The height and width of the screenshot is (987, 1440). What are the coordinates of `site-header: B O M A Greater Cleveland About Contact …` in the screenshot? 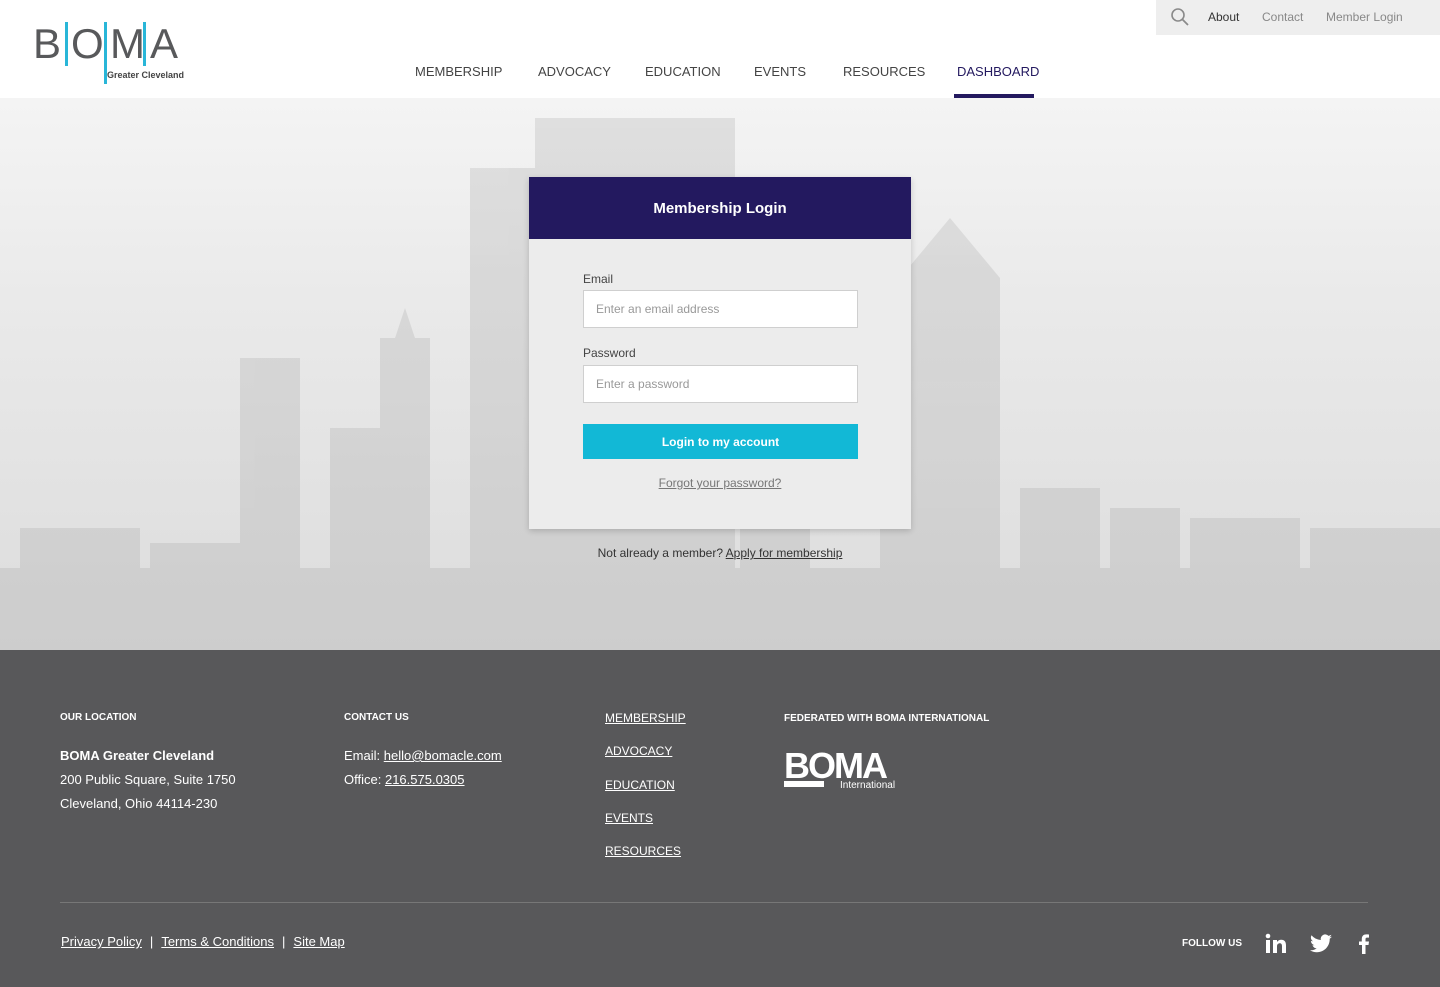 It's located at (720, 49).